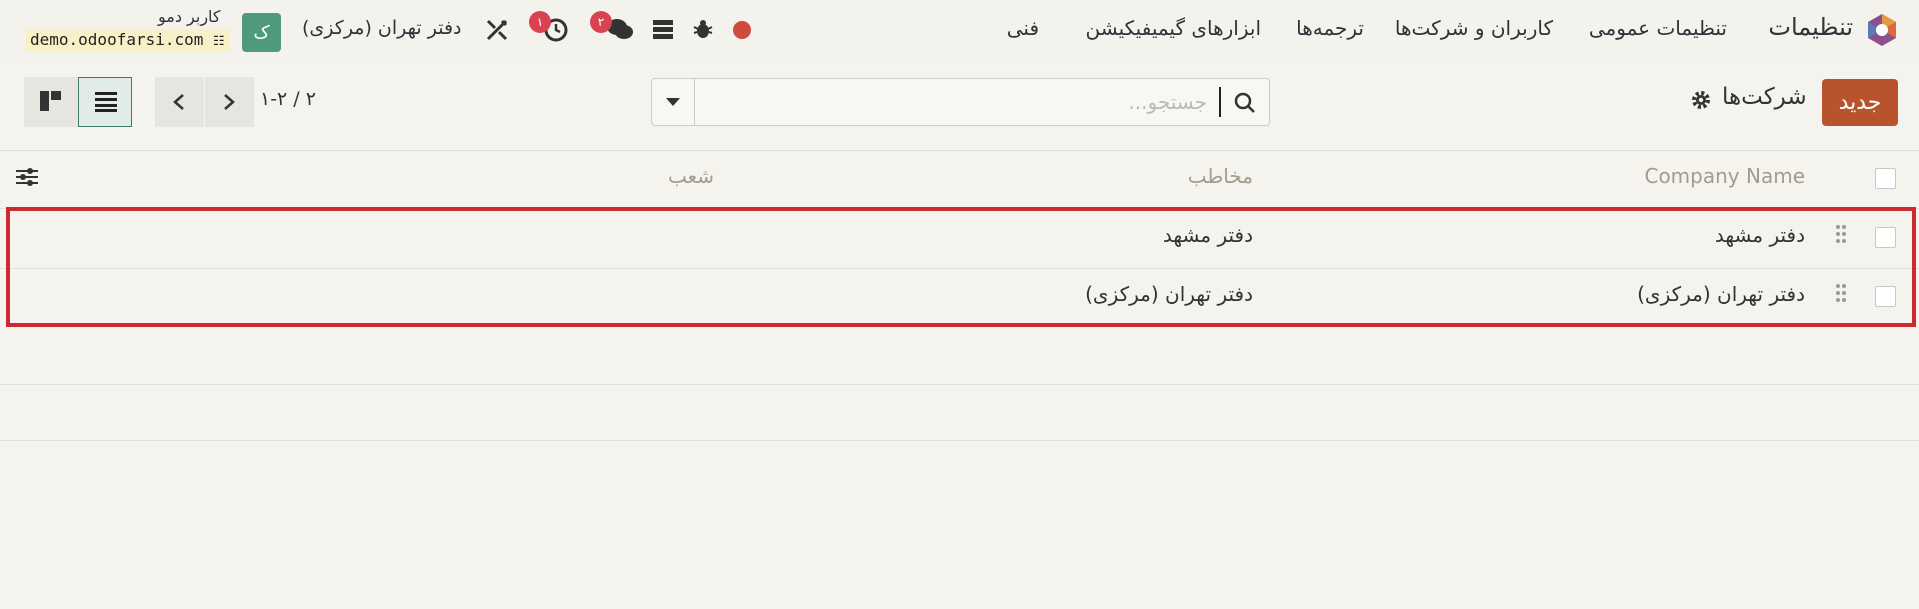 The image size is (1919, 609). What do you see at coordinates (663, 29) in the screenshot?
I see `server-icon` at bounding box center [663, 29].